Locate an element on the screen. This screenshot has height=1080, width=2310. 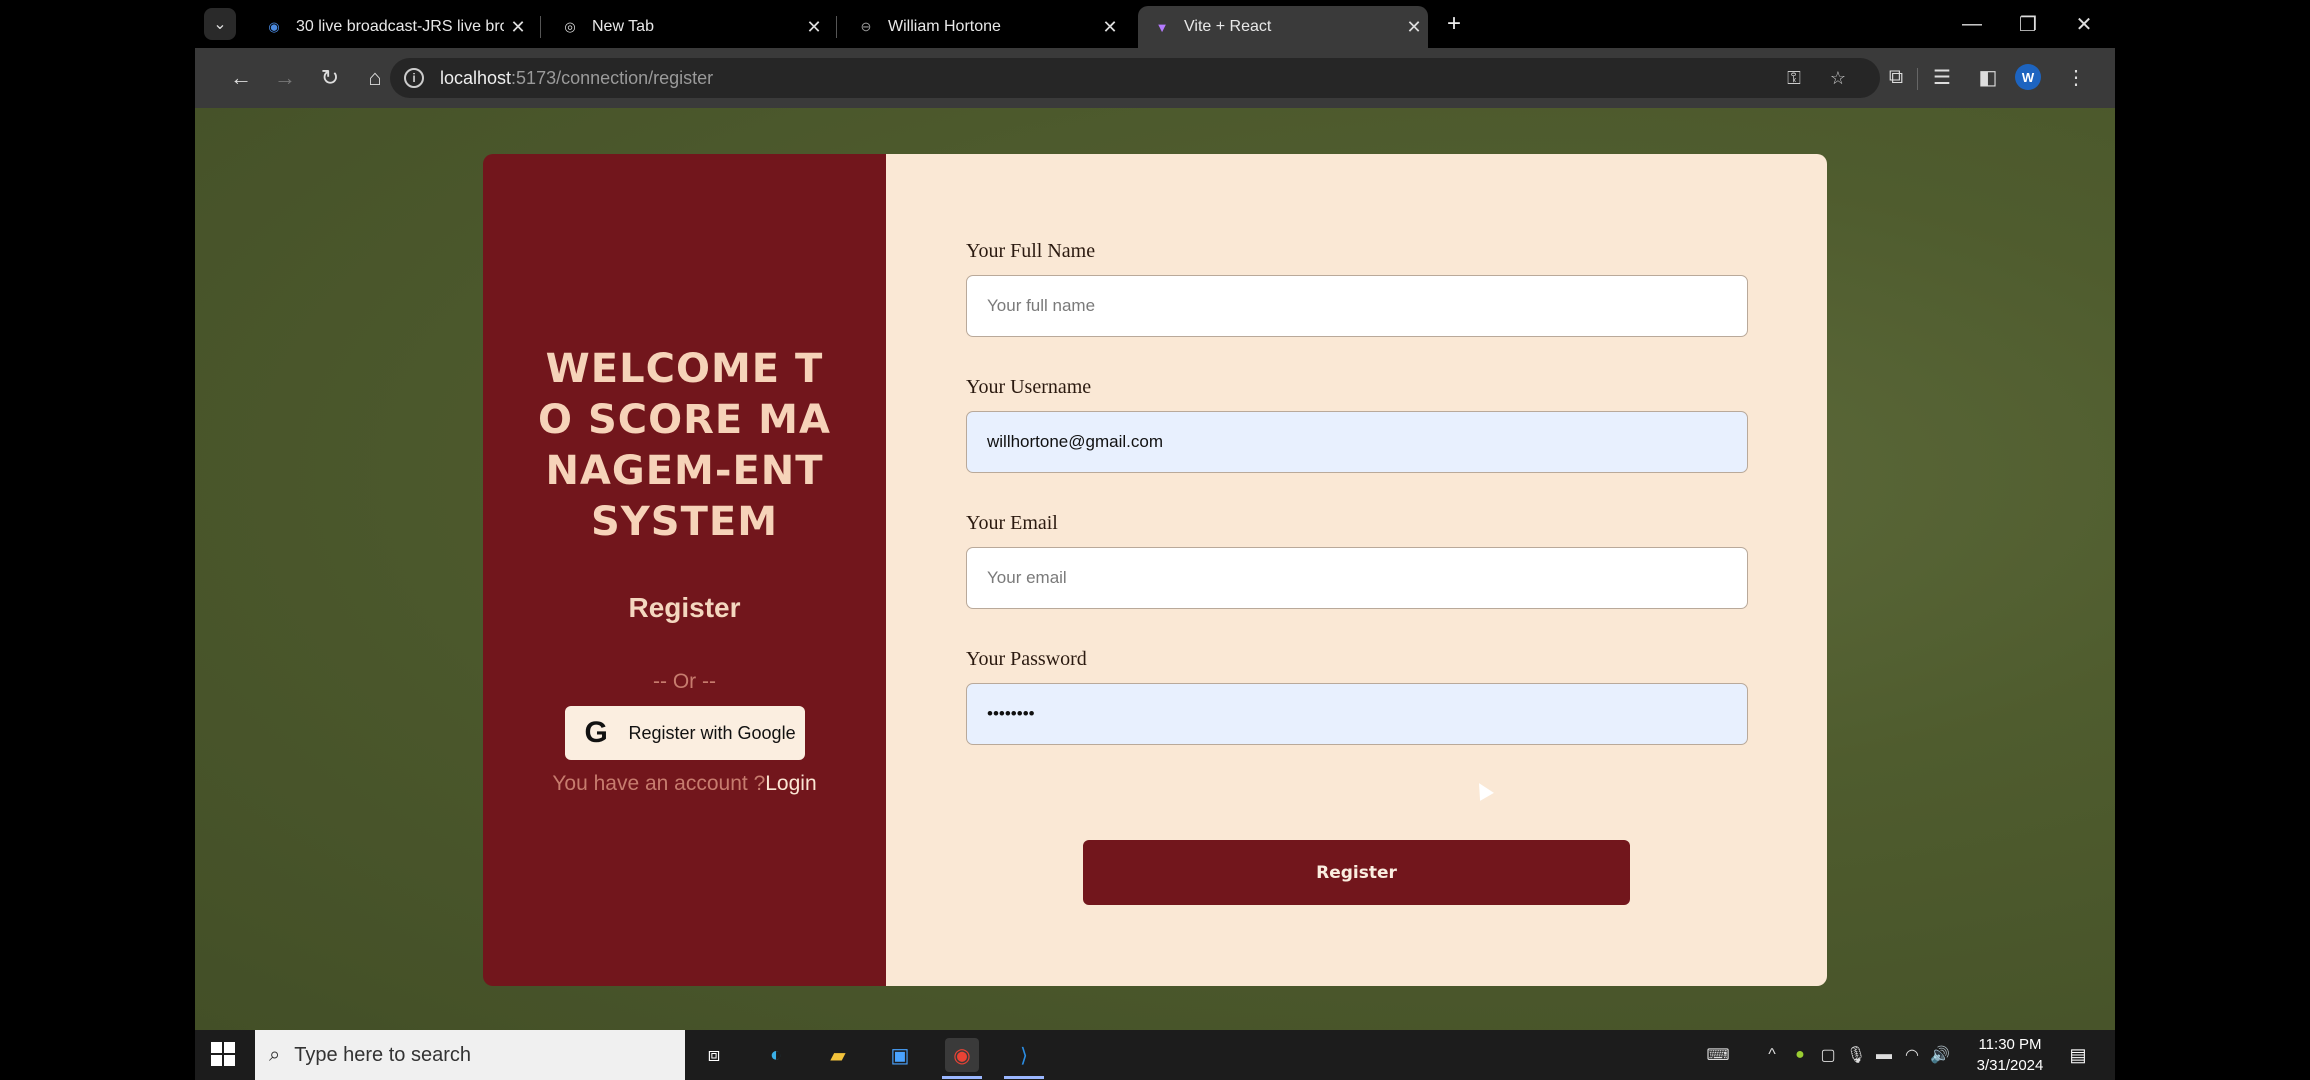
globe-icon: ◉ is located at coordinates (274, 26).